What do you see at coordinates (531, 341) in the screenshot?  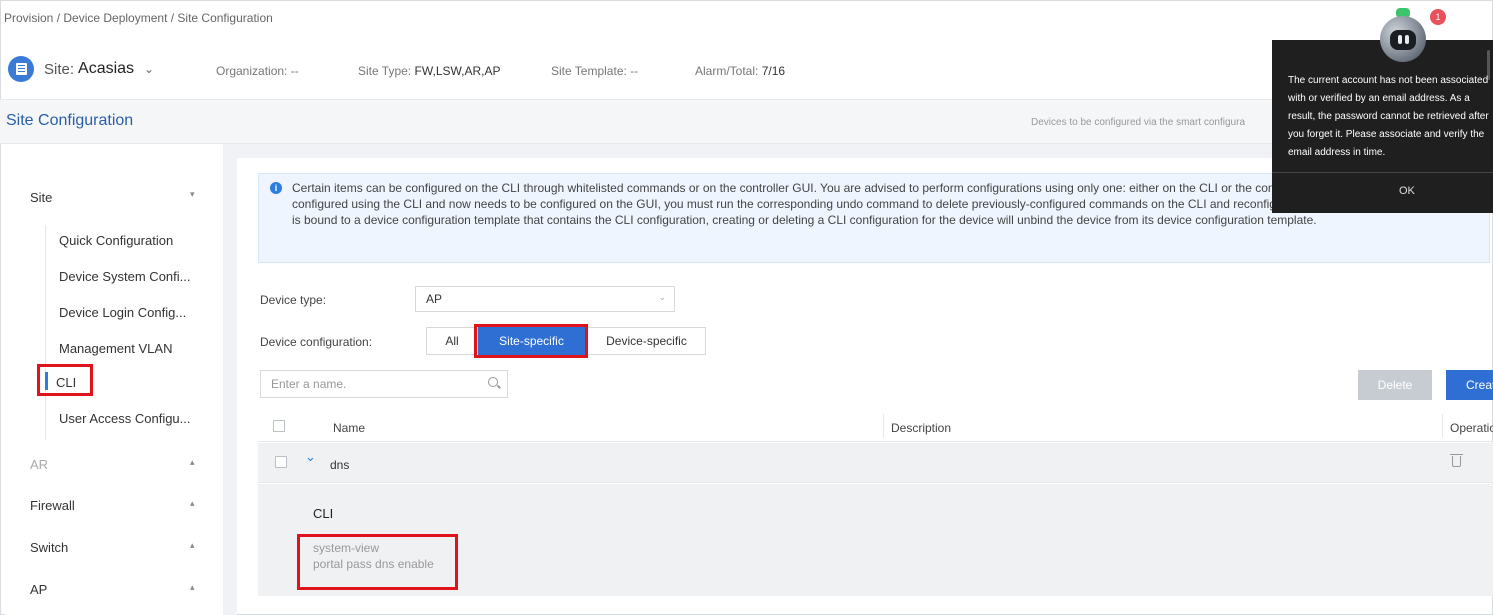 I see `highlight-site-specific` at bounding box center [531, 341].